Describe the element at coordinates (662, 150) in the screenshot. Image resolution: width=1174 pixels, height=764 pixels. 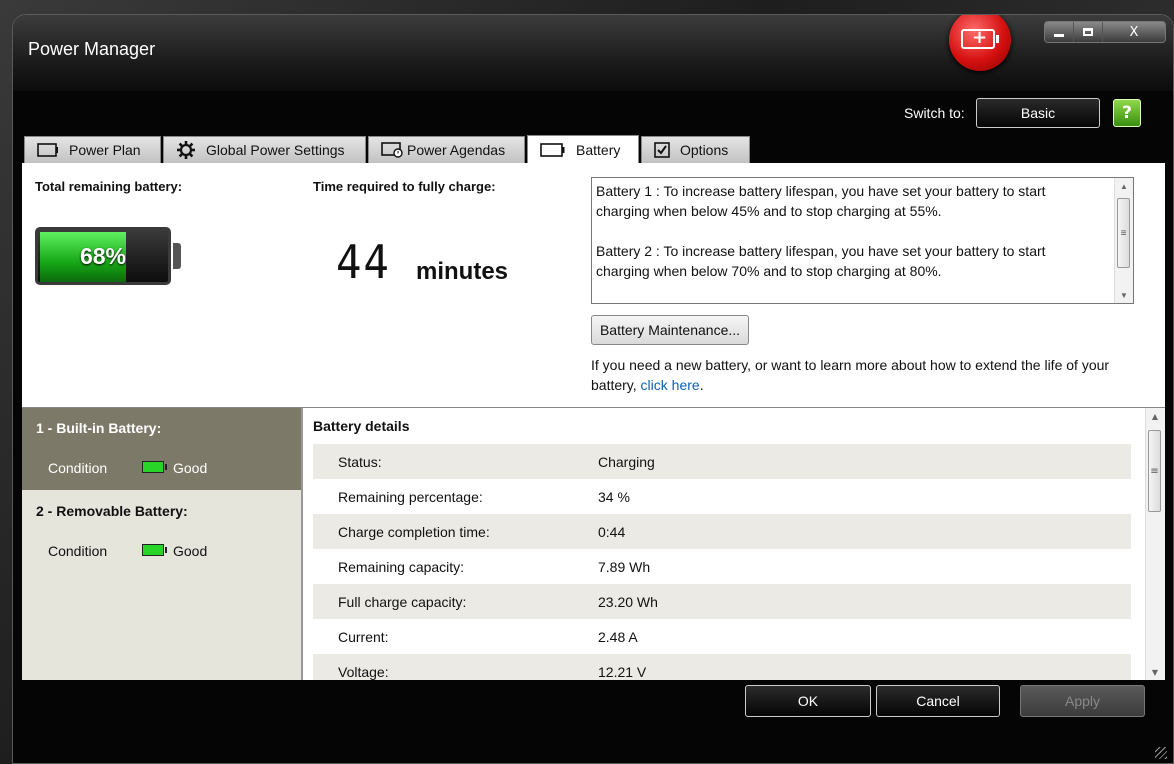
I see `checkbox-icon` at that location.